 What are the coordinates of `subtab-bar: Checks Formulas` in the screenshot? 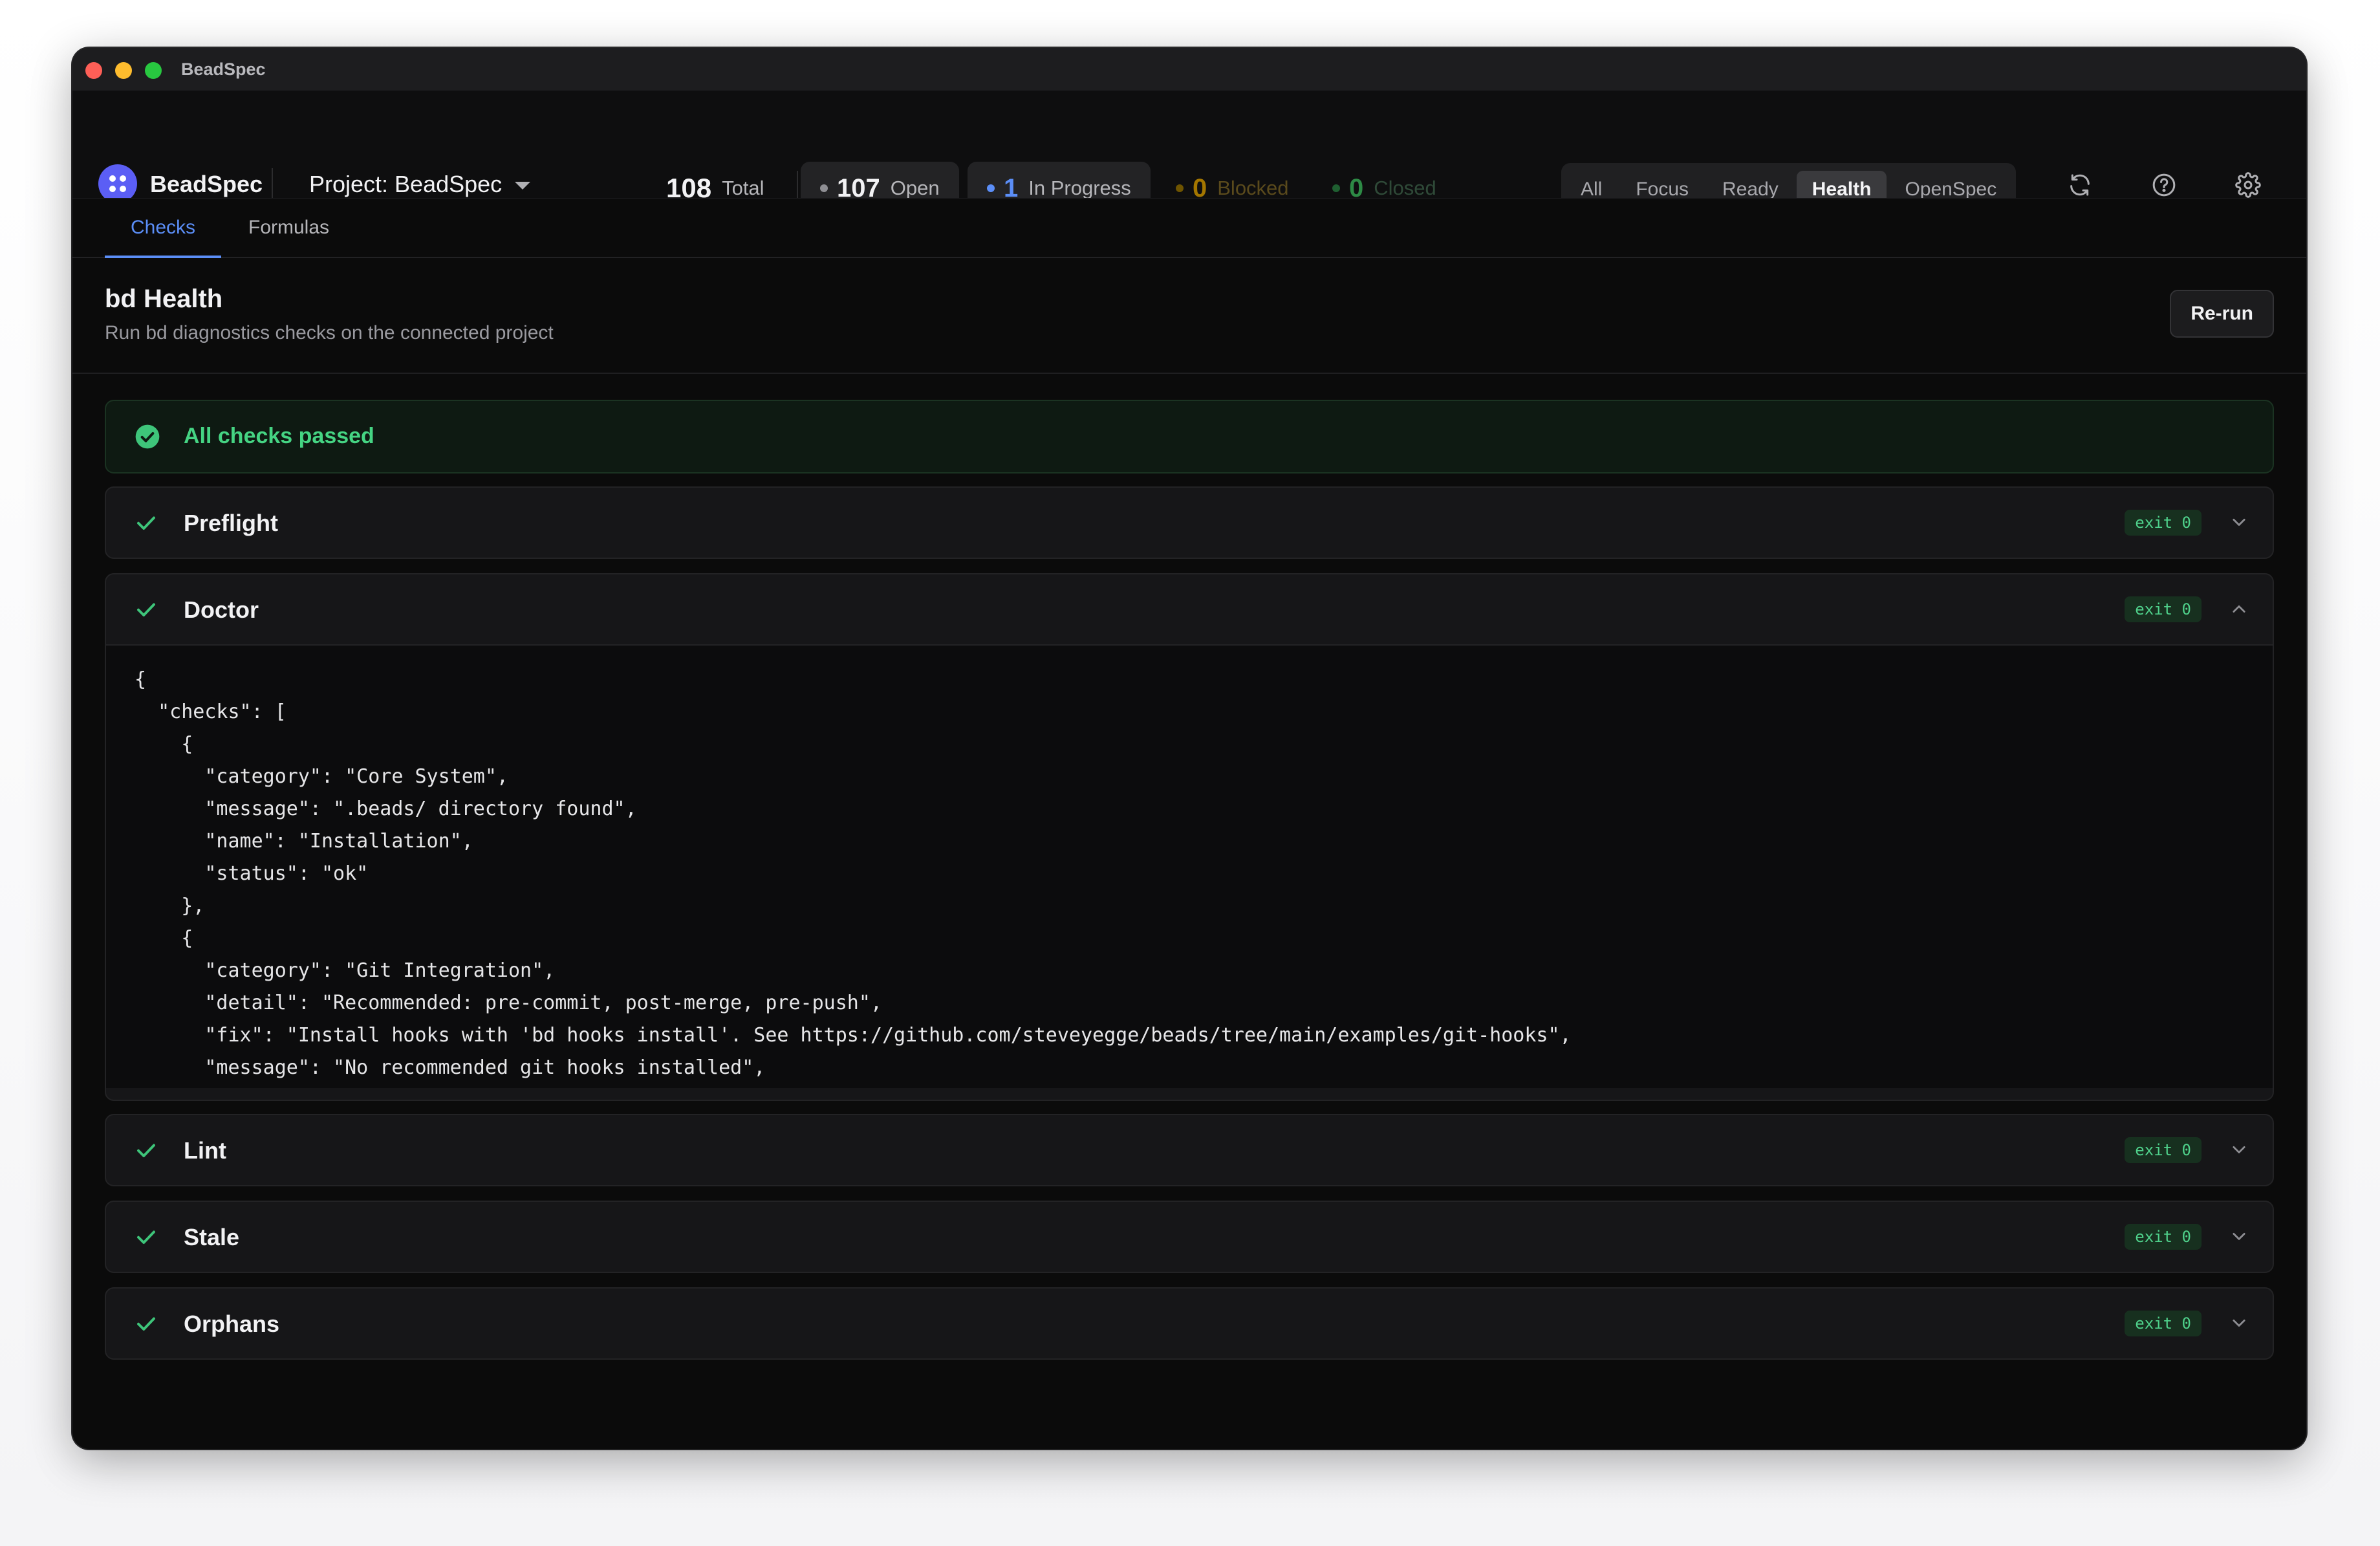 It's located at (1189, 228).